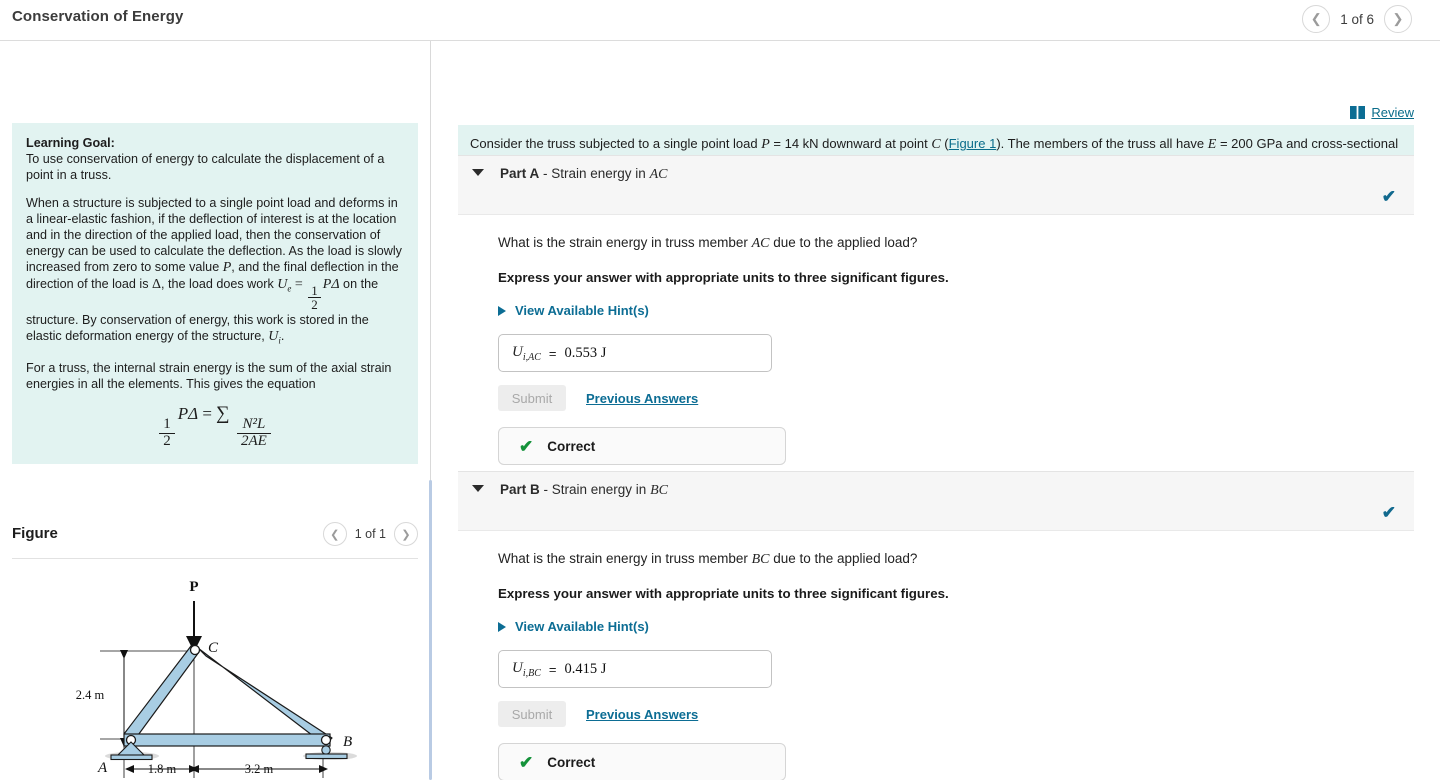 Image resolution: width=1440 pixels, height=780 pixels. I want to click on part-b-label-member: BC, so click(659, 490).